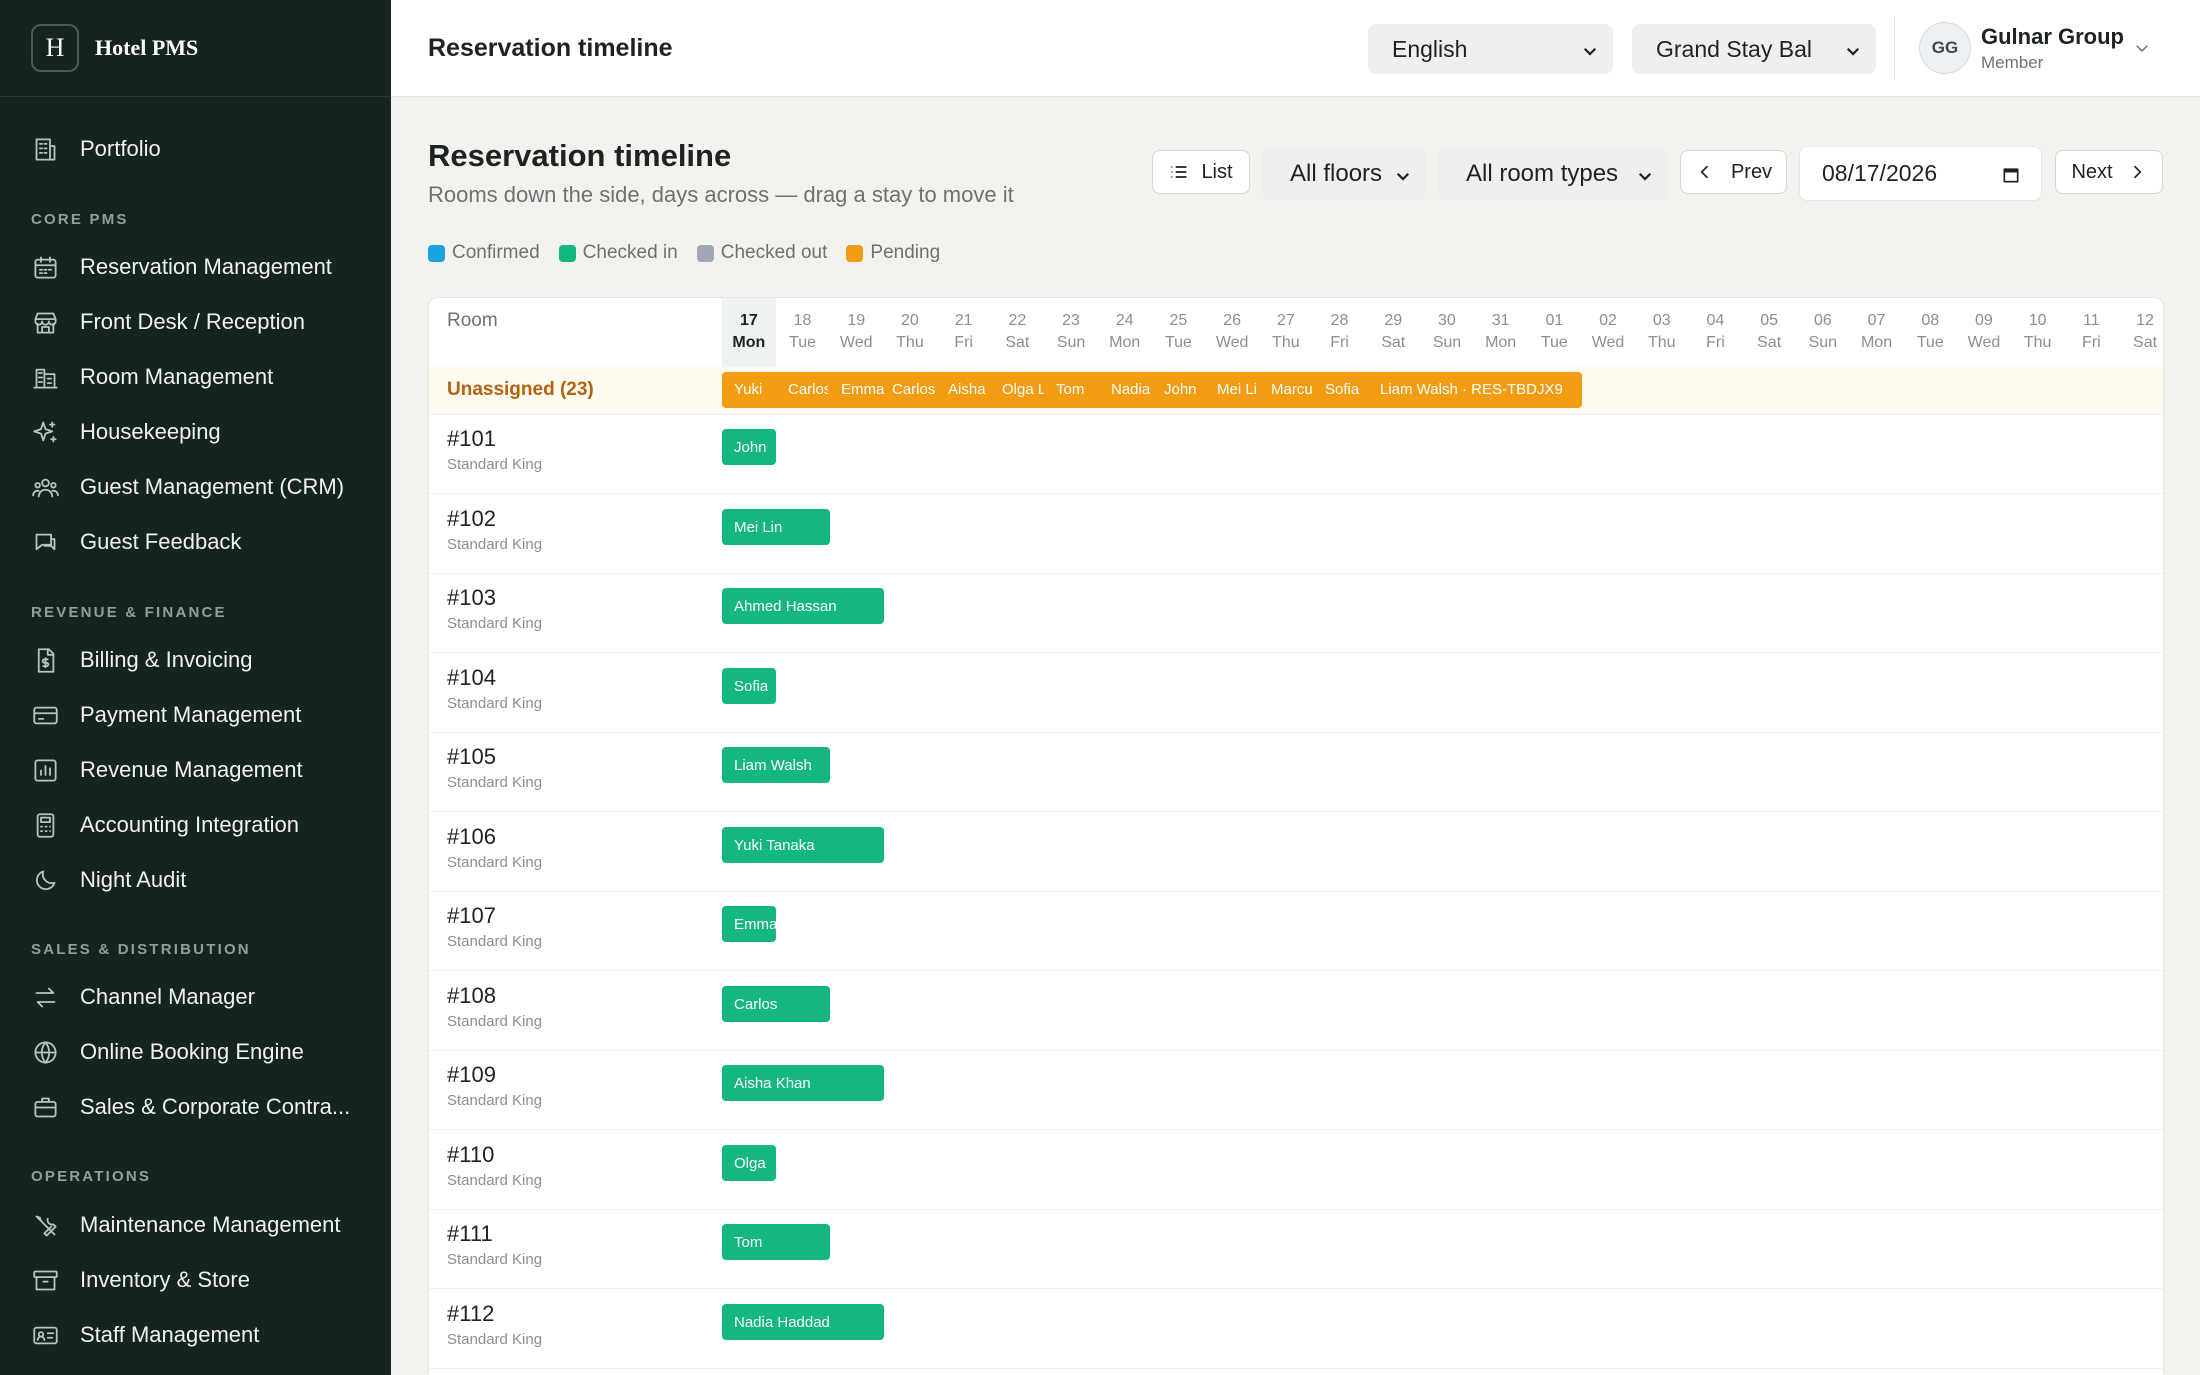  Describe the element at coordinates (166, 715) in the screenshot. I see `sidebar-item-payment: Payment Management` at that location.